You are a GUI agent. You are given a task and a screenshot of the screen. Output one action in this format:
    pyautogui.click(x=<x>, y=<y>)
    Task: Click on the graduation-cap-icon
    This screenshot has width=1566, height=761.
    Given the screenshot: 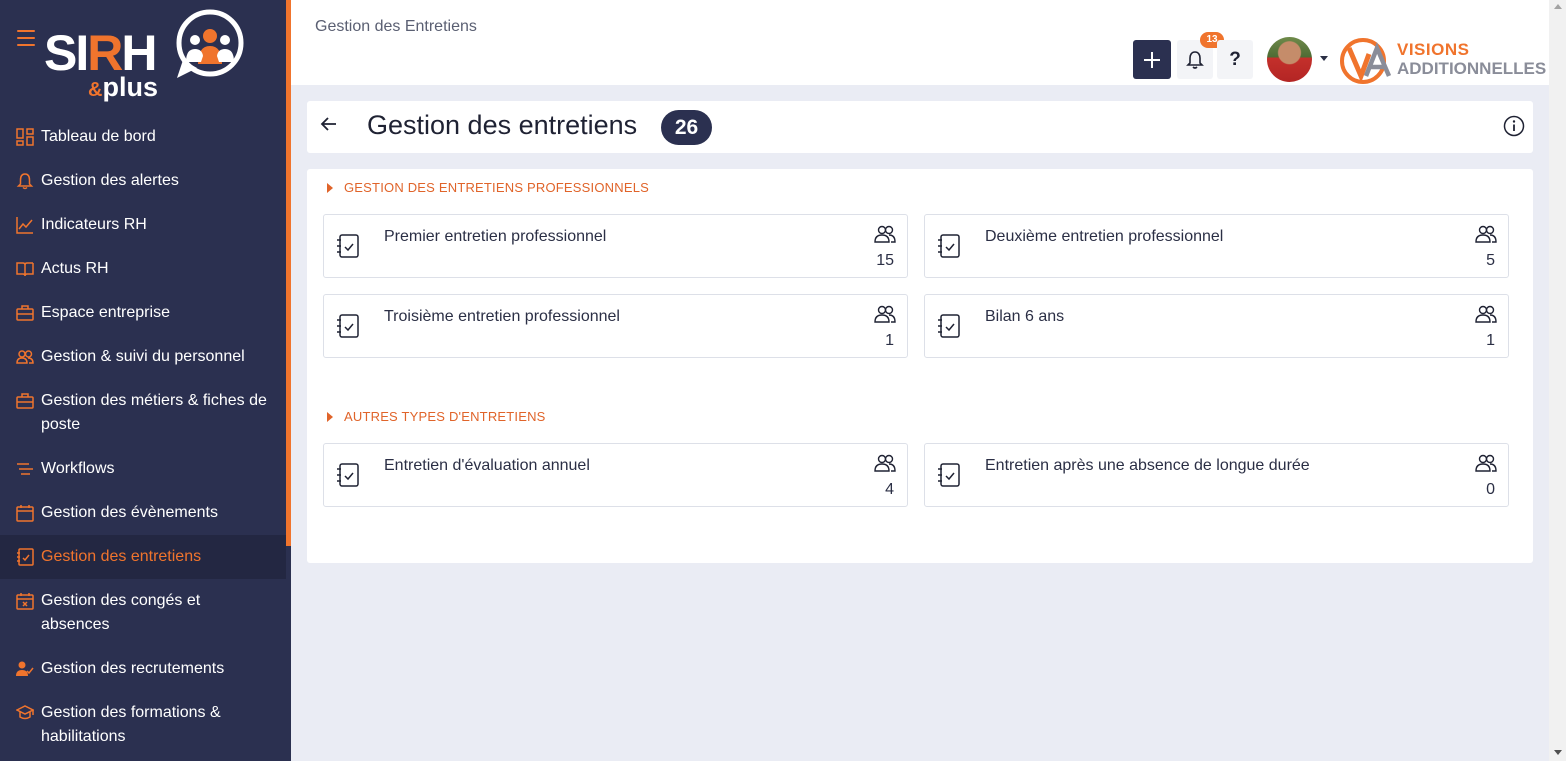 What is the action you would take?
    pyautogui.click(x=25, y=712)
    